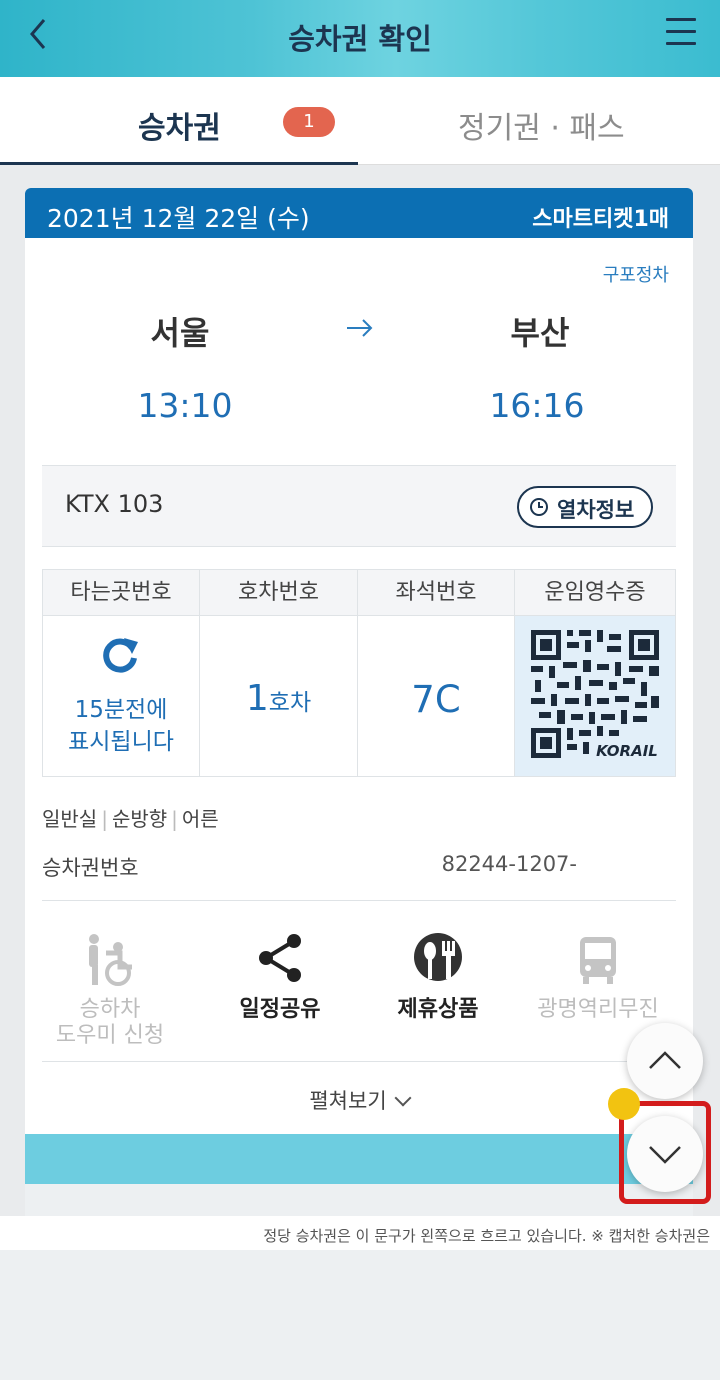  I want to click on bus-icon, so click(598, 960).